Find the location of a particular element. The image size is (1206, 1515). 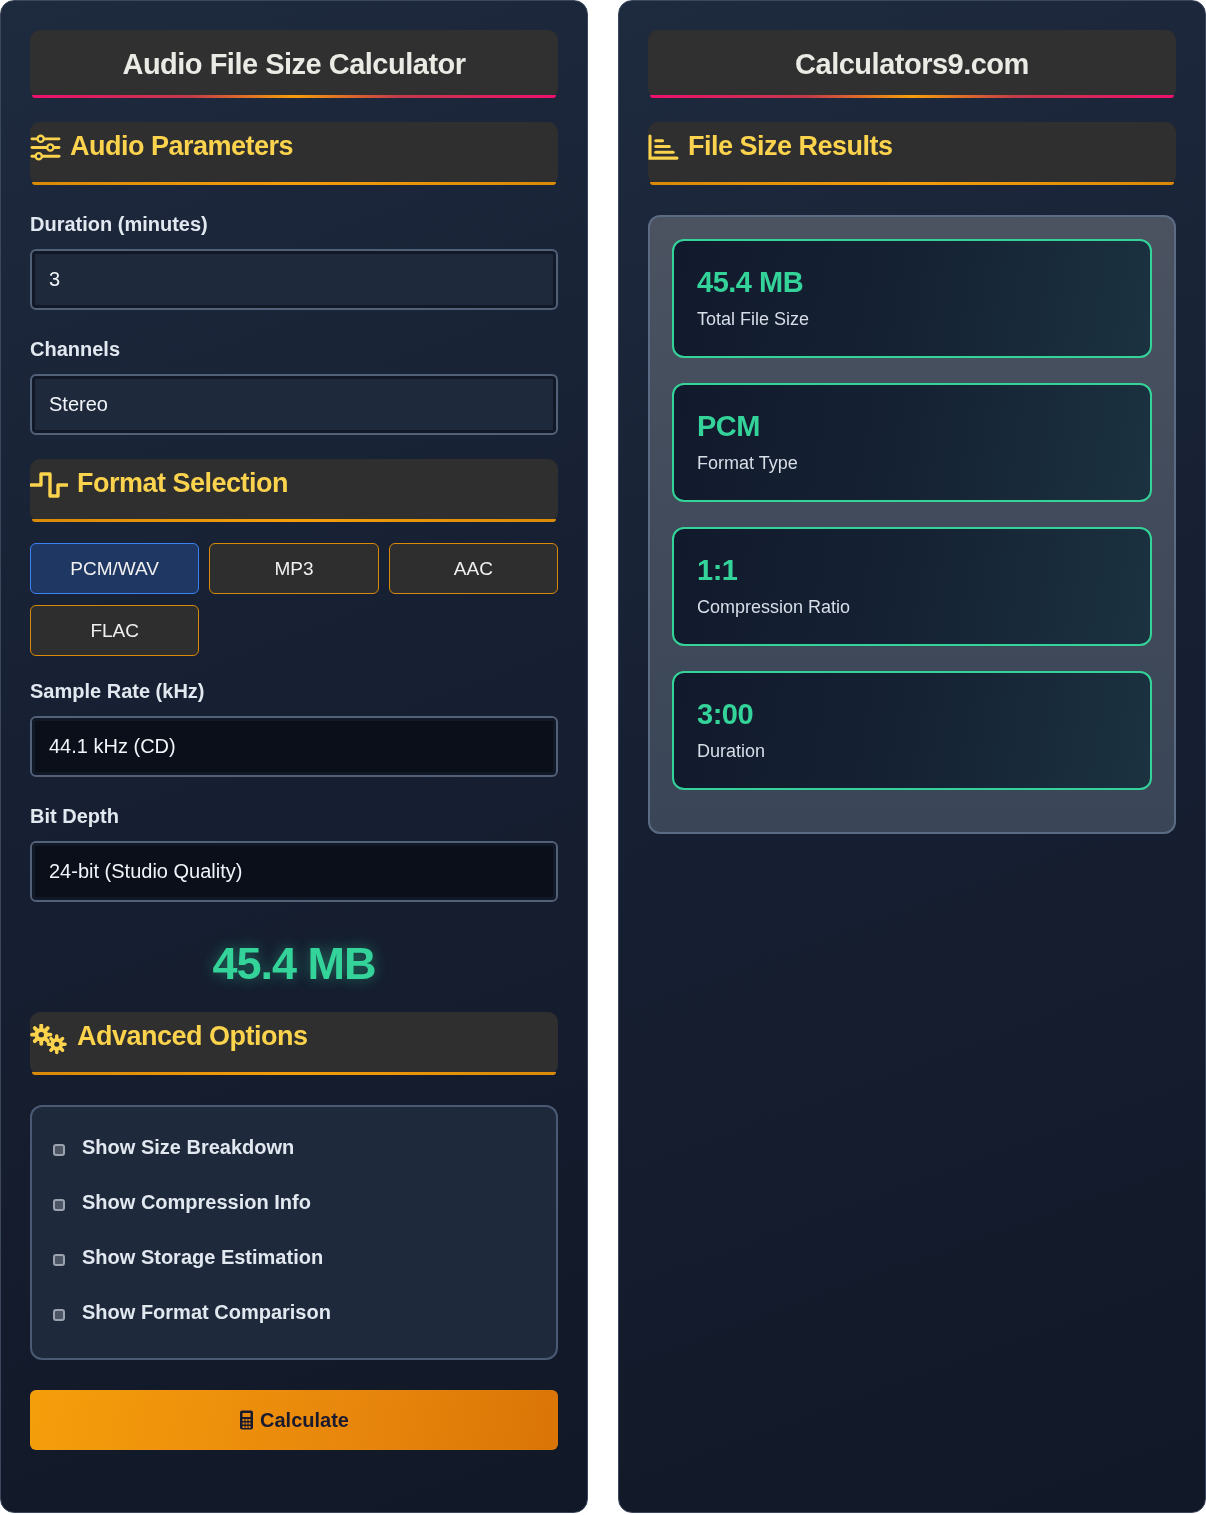

site-title: Calculators9.com is located at coordinates (912, 64).